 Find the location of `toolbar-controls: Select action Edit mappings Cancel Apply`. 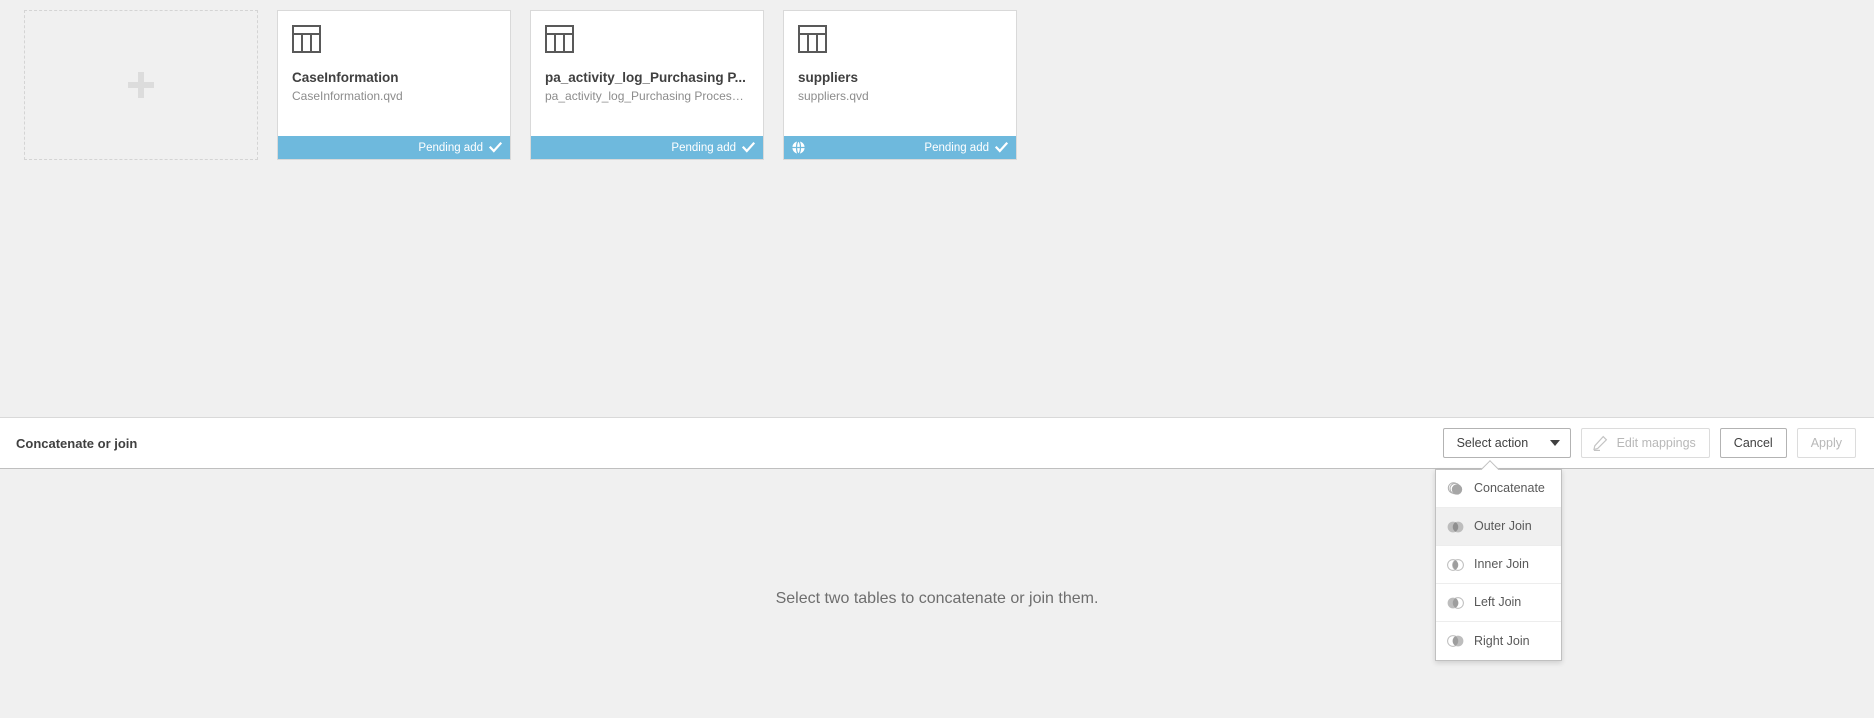

toolbar-controls: Select action Edit mappings Cancel Apply is located at coordinates (1649, 443).